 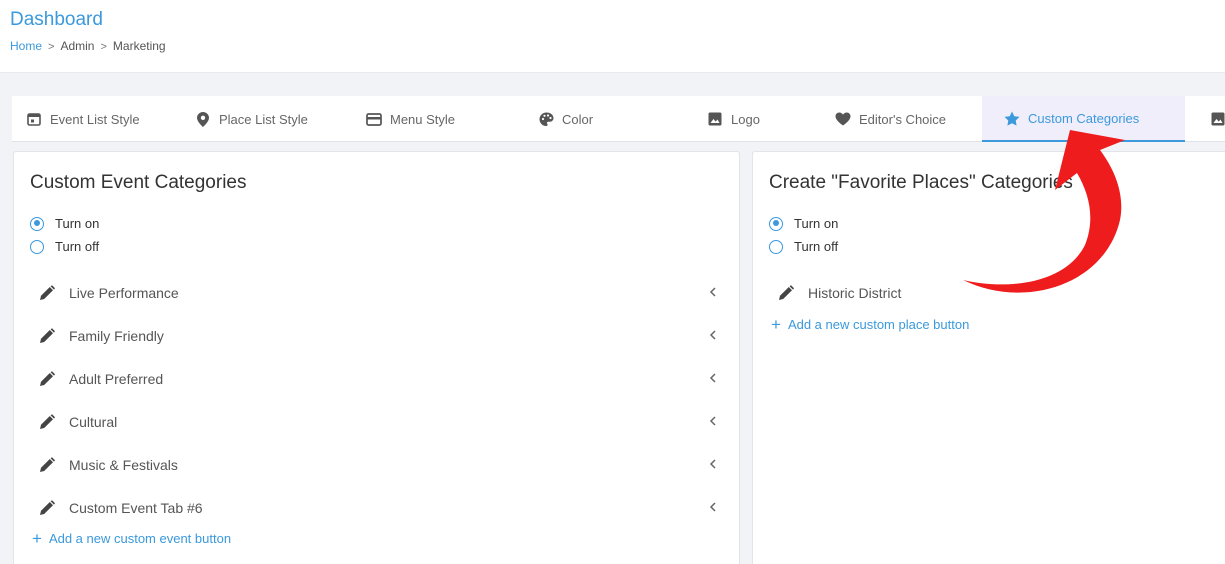 I want to click on tab-editors-choice: Editor's Choice, so click(x=890, y=119).